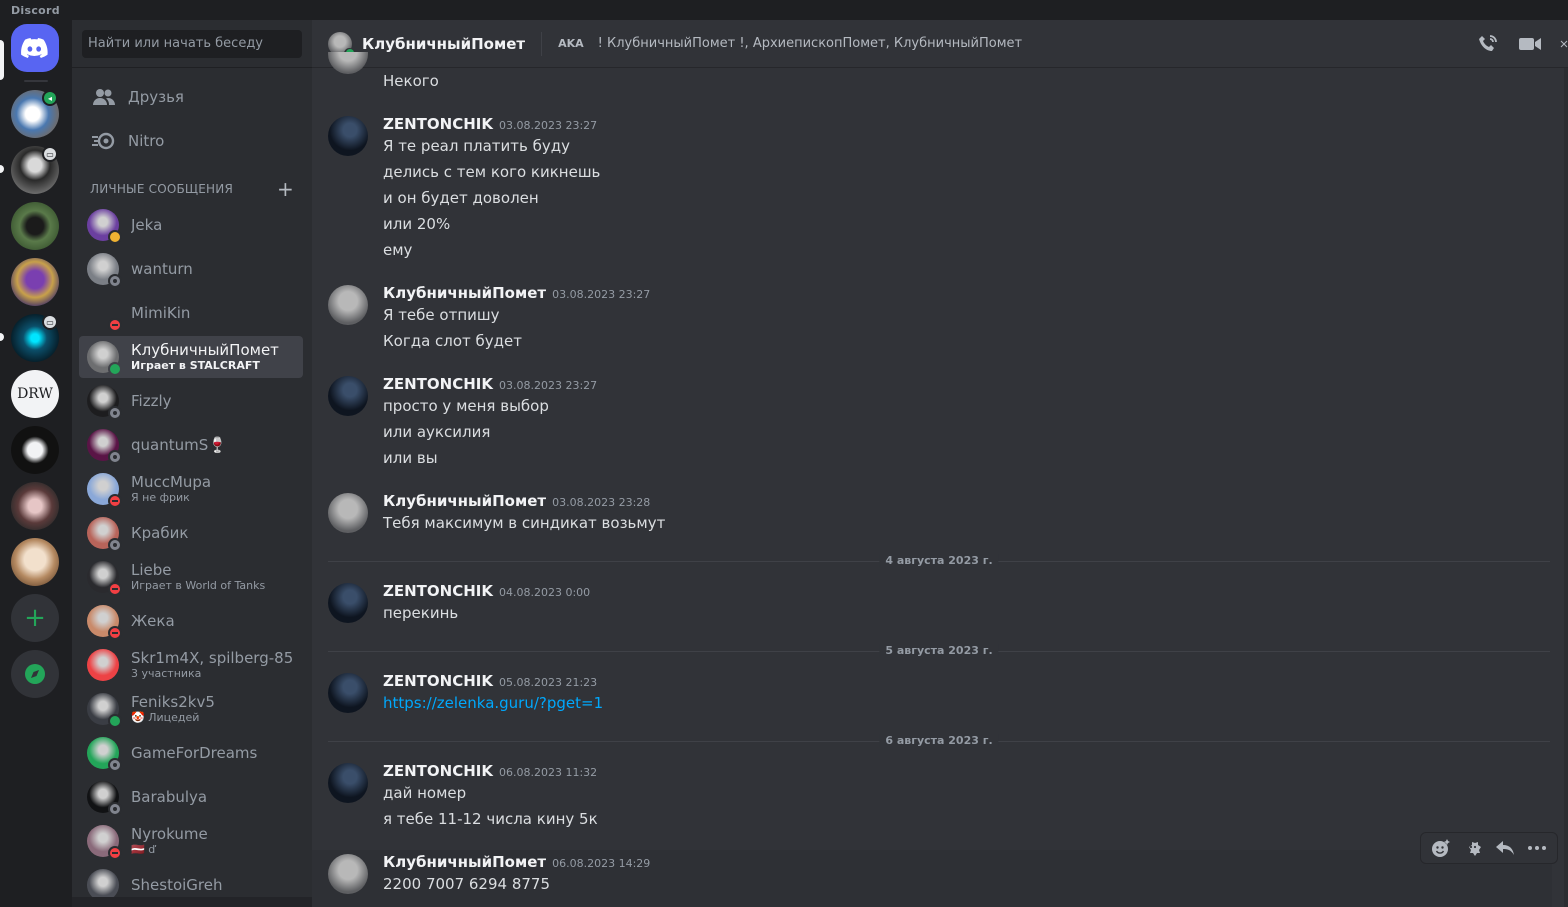  Describe the element at coordinates (161, 313) in the screenshot. I see `dm-name: MimiKin` at that location.